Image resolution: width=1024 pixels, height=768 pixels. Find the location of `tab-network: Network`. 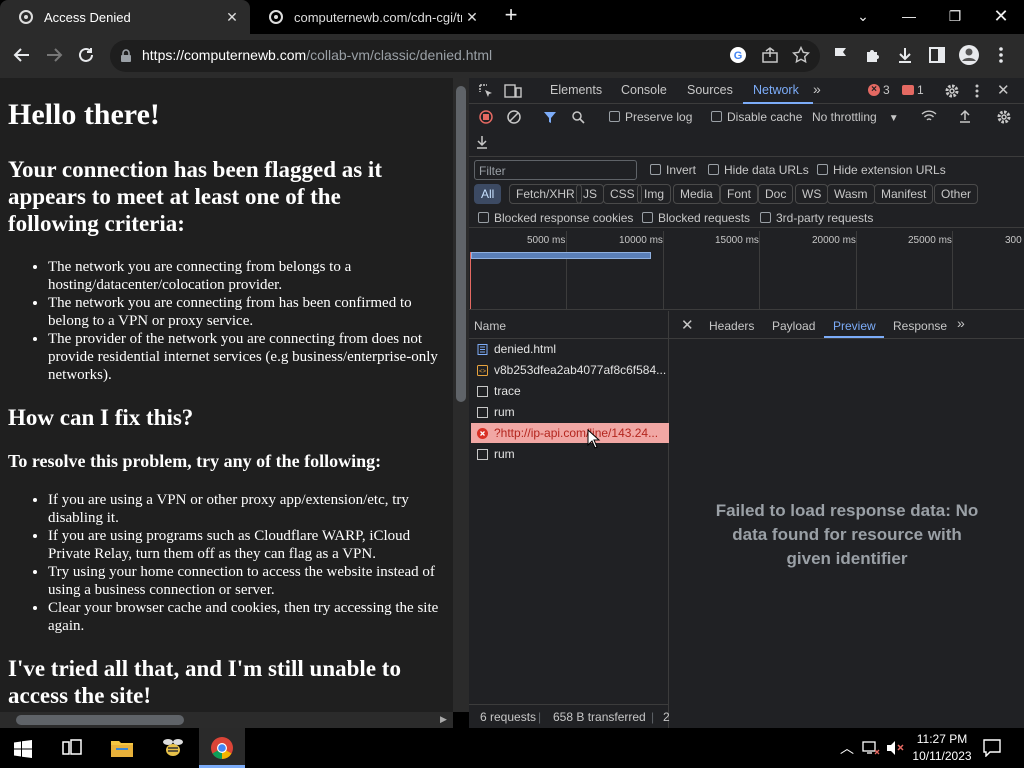

tab-network: Network is located at coordinates (776, 90).